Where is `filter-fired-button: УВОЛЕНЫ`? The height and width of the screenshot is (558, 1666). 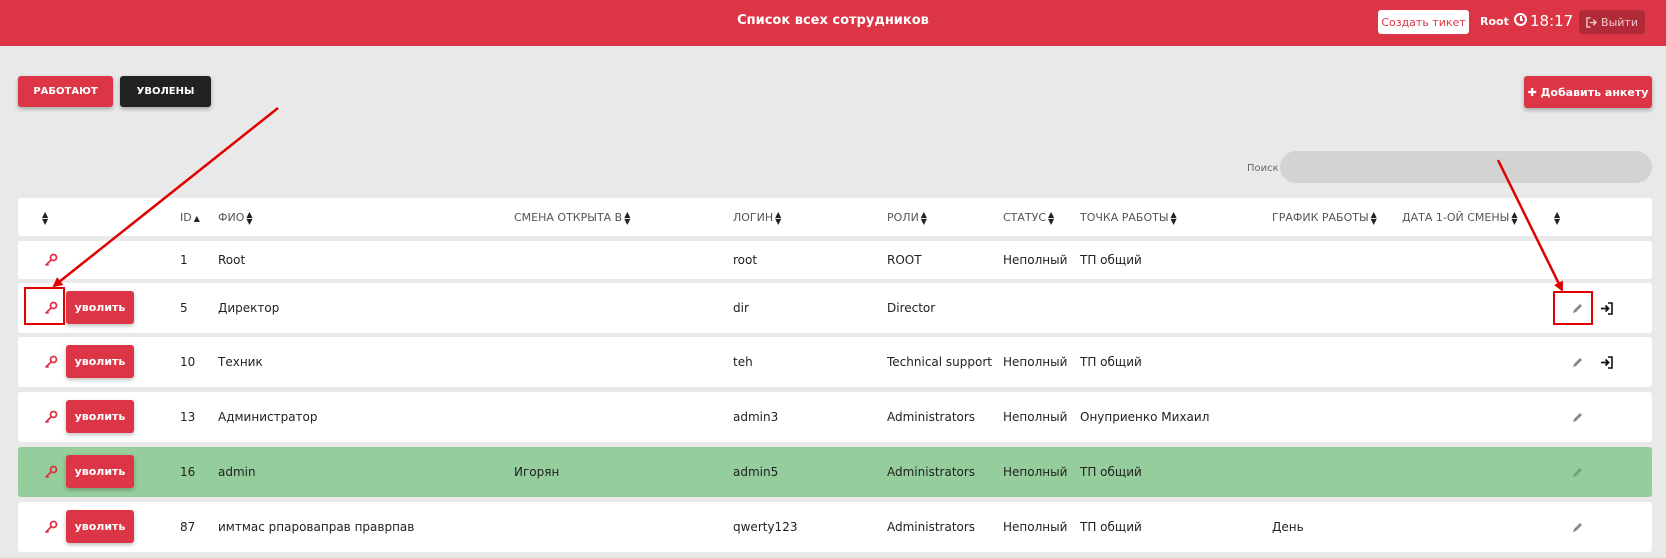
filter-fired-button: УВОЛЕНЫ is located at coordinates (165, 91).